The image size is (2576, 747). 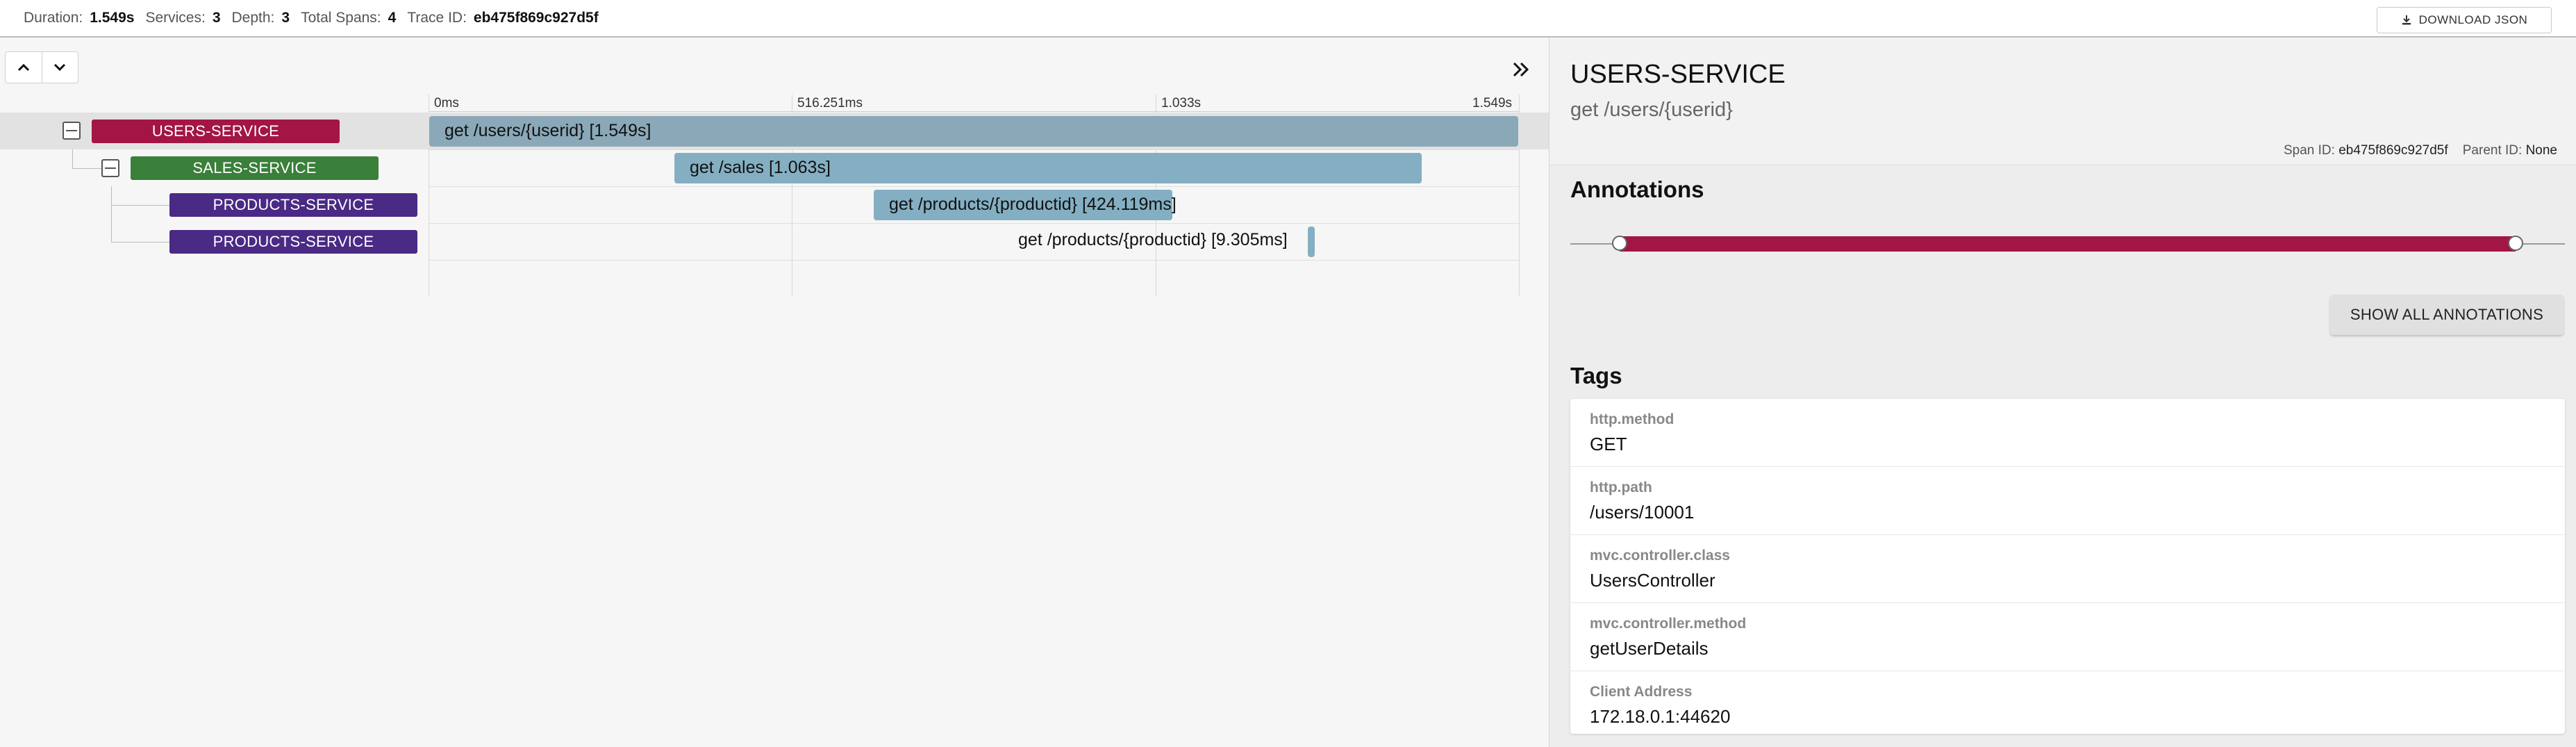 I want to click on span-bar-label: get /users/{userid} [1.549s], so click(x=547, y=130).